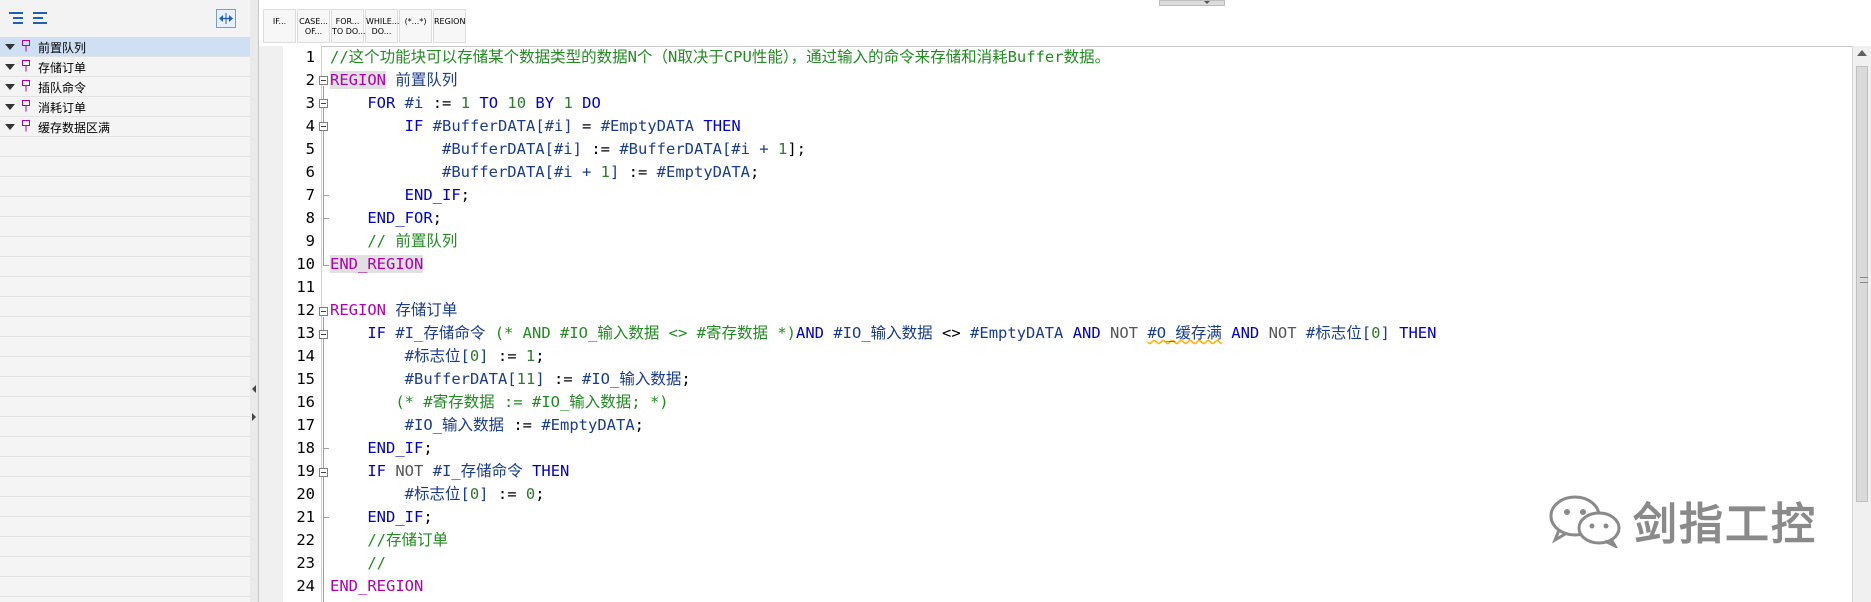 This screenshot has height=602, width=1871. What do you see at coordinates (358, 563) in the screenshot?
I see `code-line-23: //` at bounding box center [358, 563].